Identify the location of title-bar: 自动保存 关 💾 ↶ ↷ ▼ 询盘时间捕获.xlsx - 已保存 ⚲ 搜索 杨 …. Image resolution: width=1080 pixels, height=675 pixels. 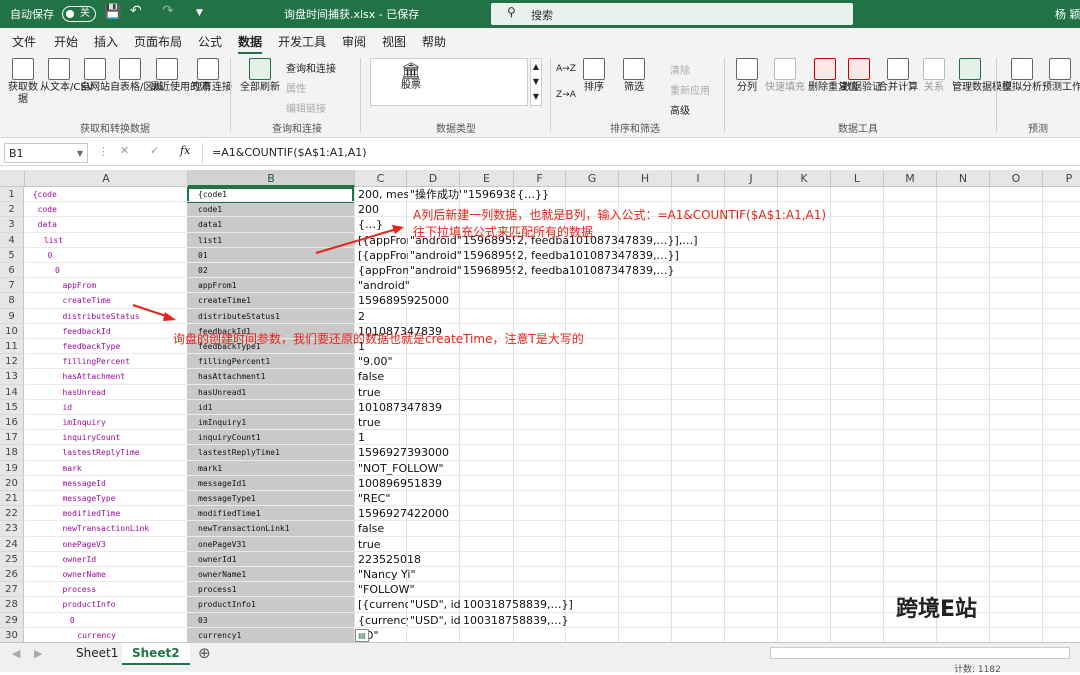
(540, 14).